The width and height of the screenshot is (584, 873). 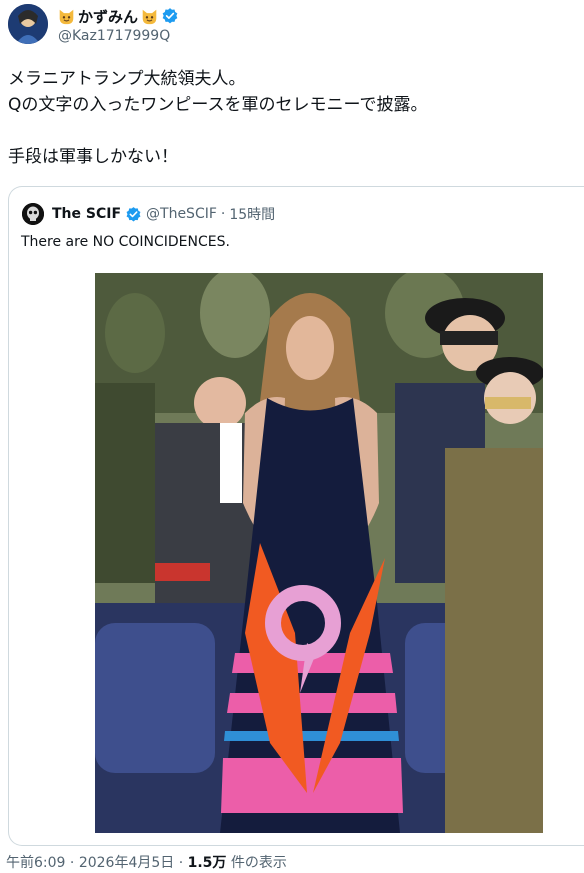 What do you see at coordinates (126, 863) in the screenshot?
I see `tweet-date: 2026年4月5日` at bounding box center [126, 863].